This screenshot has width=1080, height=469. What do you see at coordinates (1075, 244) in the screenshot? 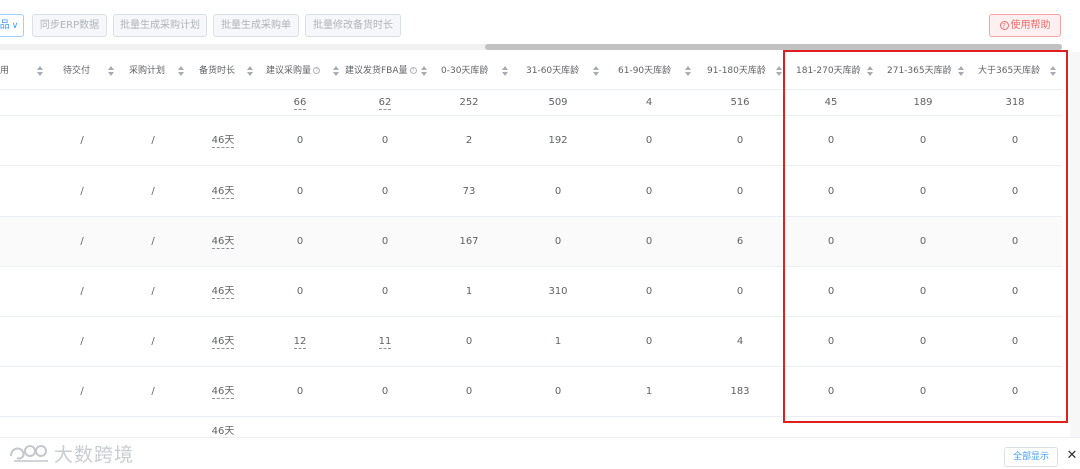
I see `vertical-scrollbar` at bounding box center [1075, 244].